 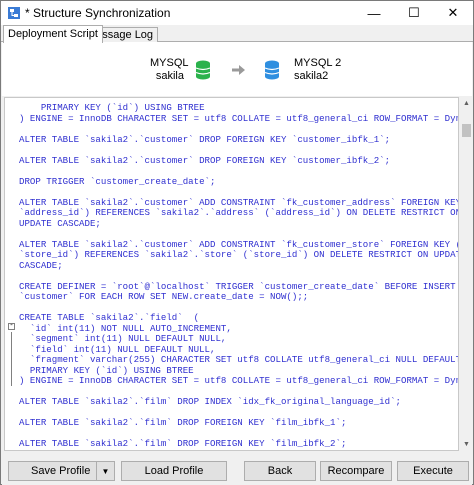 I want to click on scroll-up-icon: ▲, so click(x=466, y=103).